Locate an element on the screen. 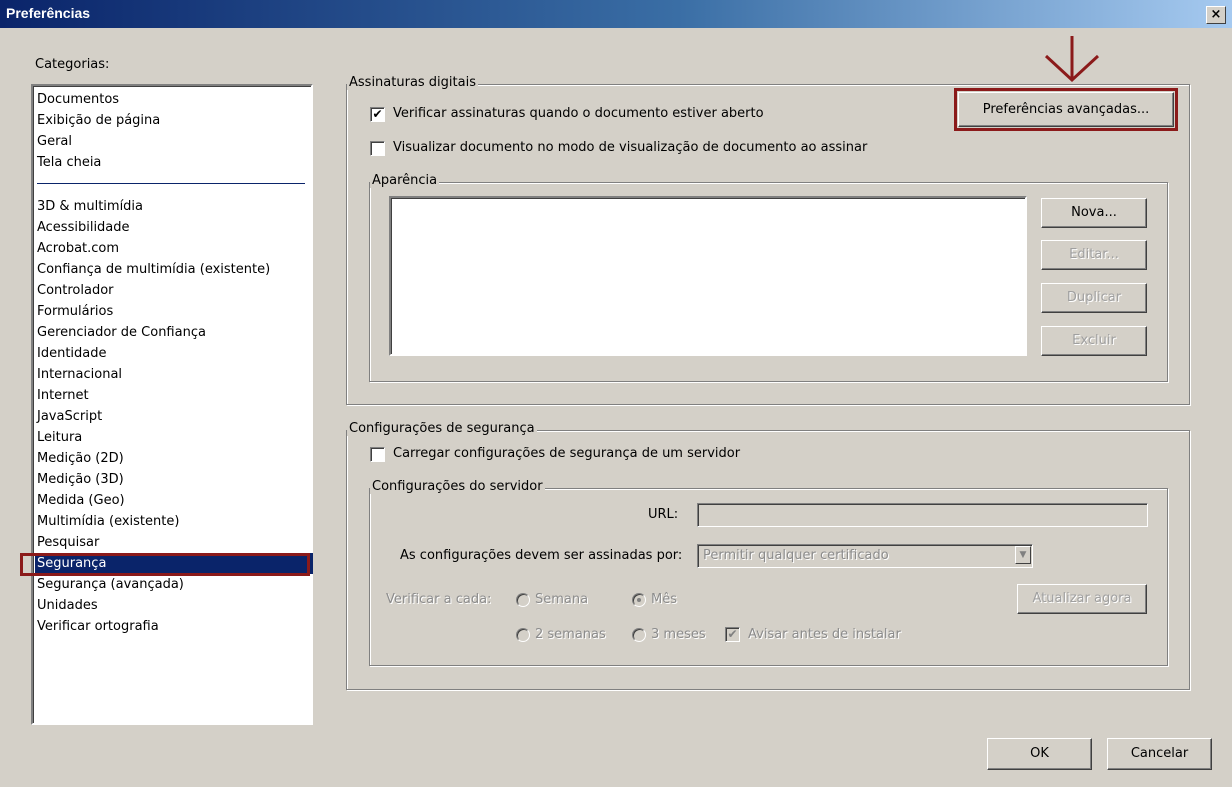  category-separator is located at coordinates (171, 183).